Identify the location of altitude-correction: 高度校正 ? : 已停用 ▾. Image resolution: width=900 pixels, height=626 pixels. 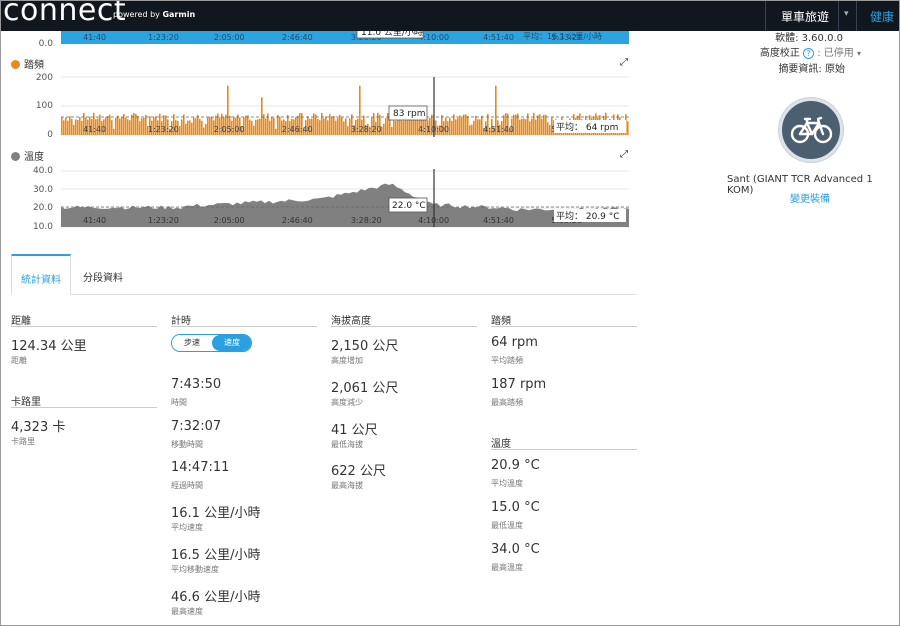
(810, 53).